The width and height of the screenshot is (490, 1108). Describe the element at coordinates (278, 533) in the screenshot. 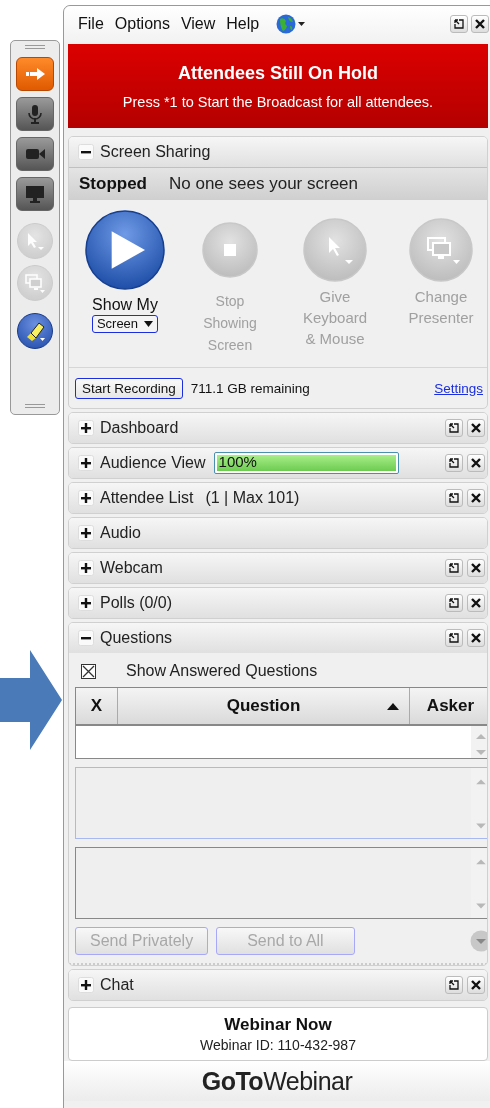

I see `section-header: Audio` at that location.